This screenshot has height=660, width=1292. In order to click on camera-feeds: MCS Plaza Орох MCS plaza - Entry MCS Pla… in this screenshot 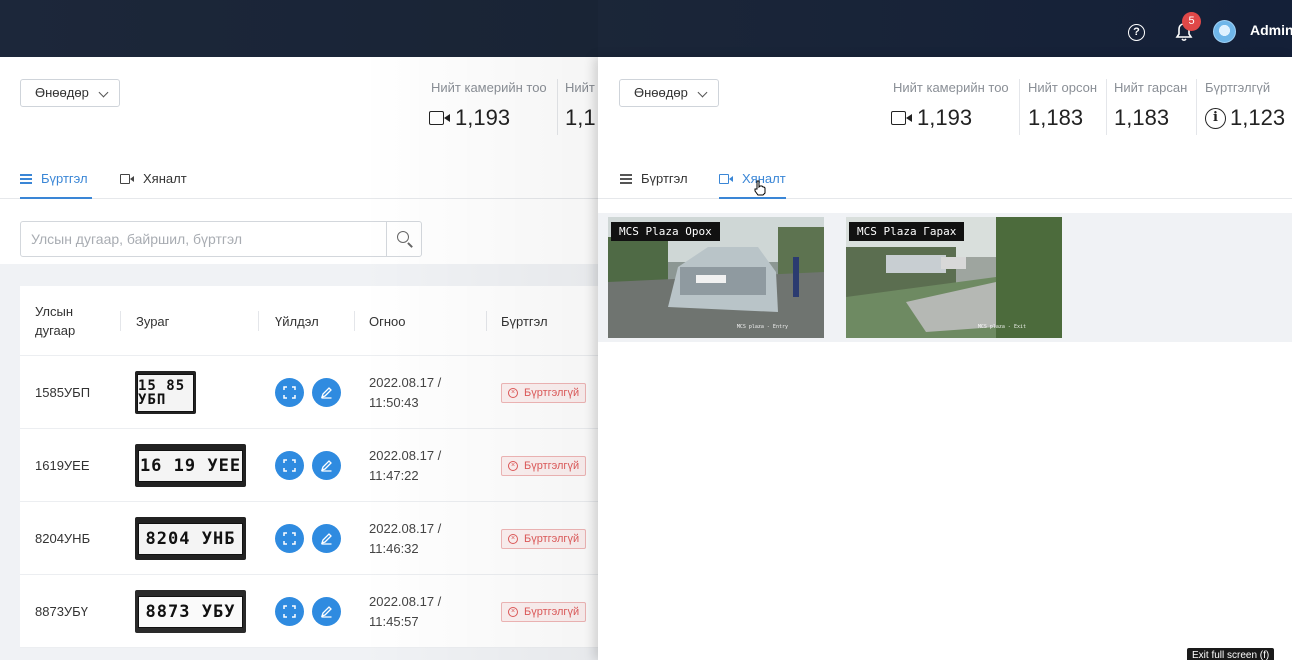, I will do `click(945, 277)`.